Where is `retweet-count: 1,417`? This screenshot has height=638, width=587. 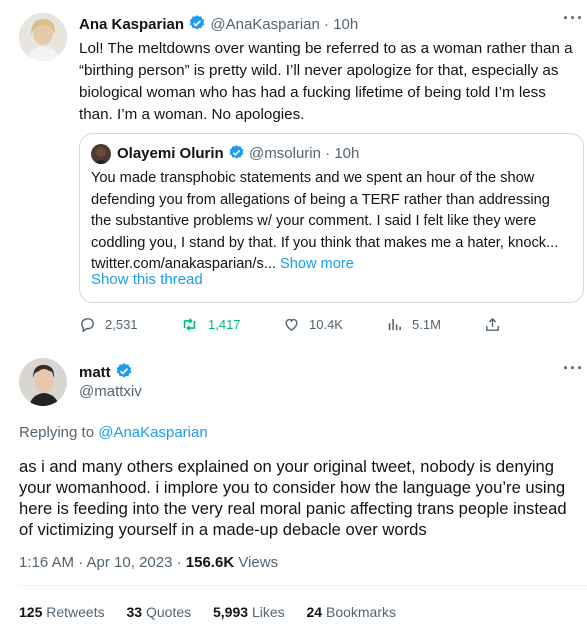 retweet-count: 1,417 is located at coordinates (224, 324).